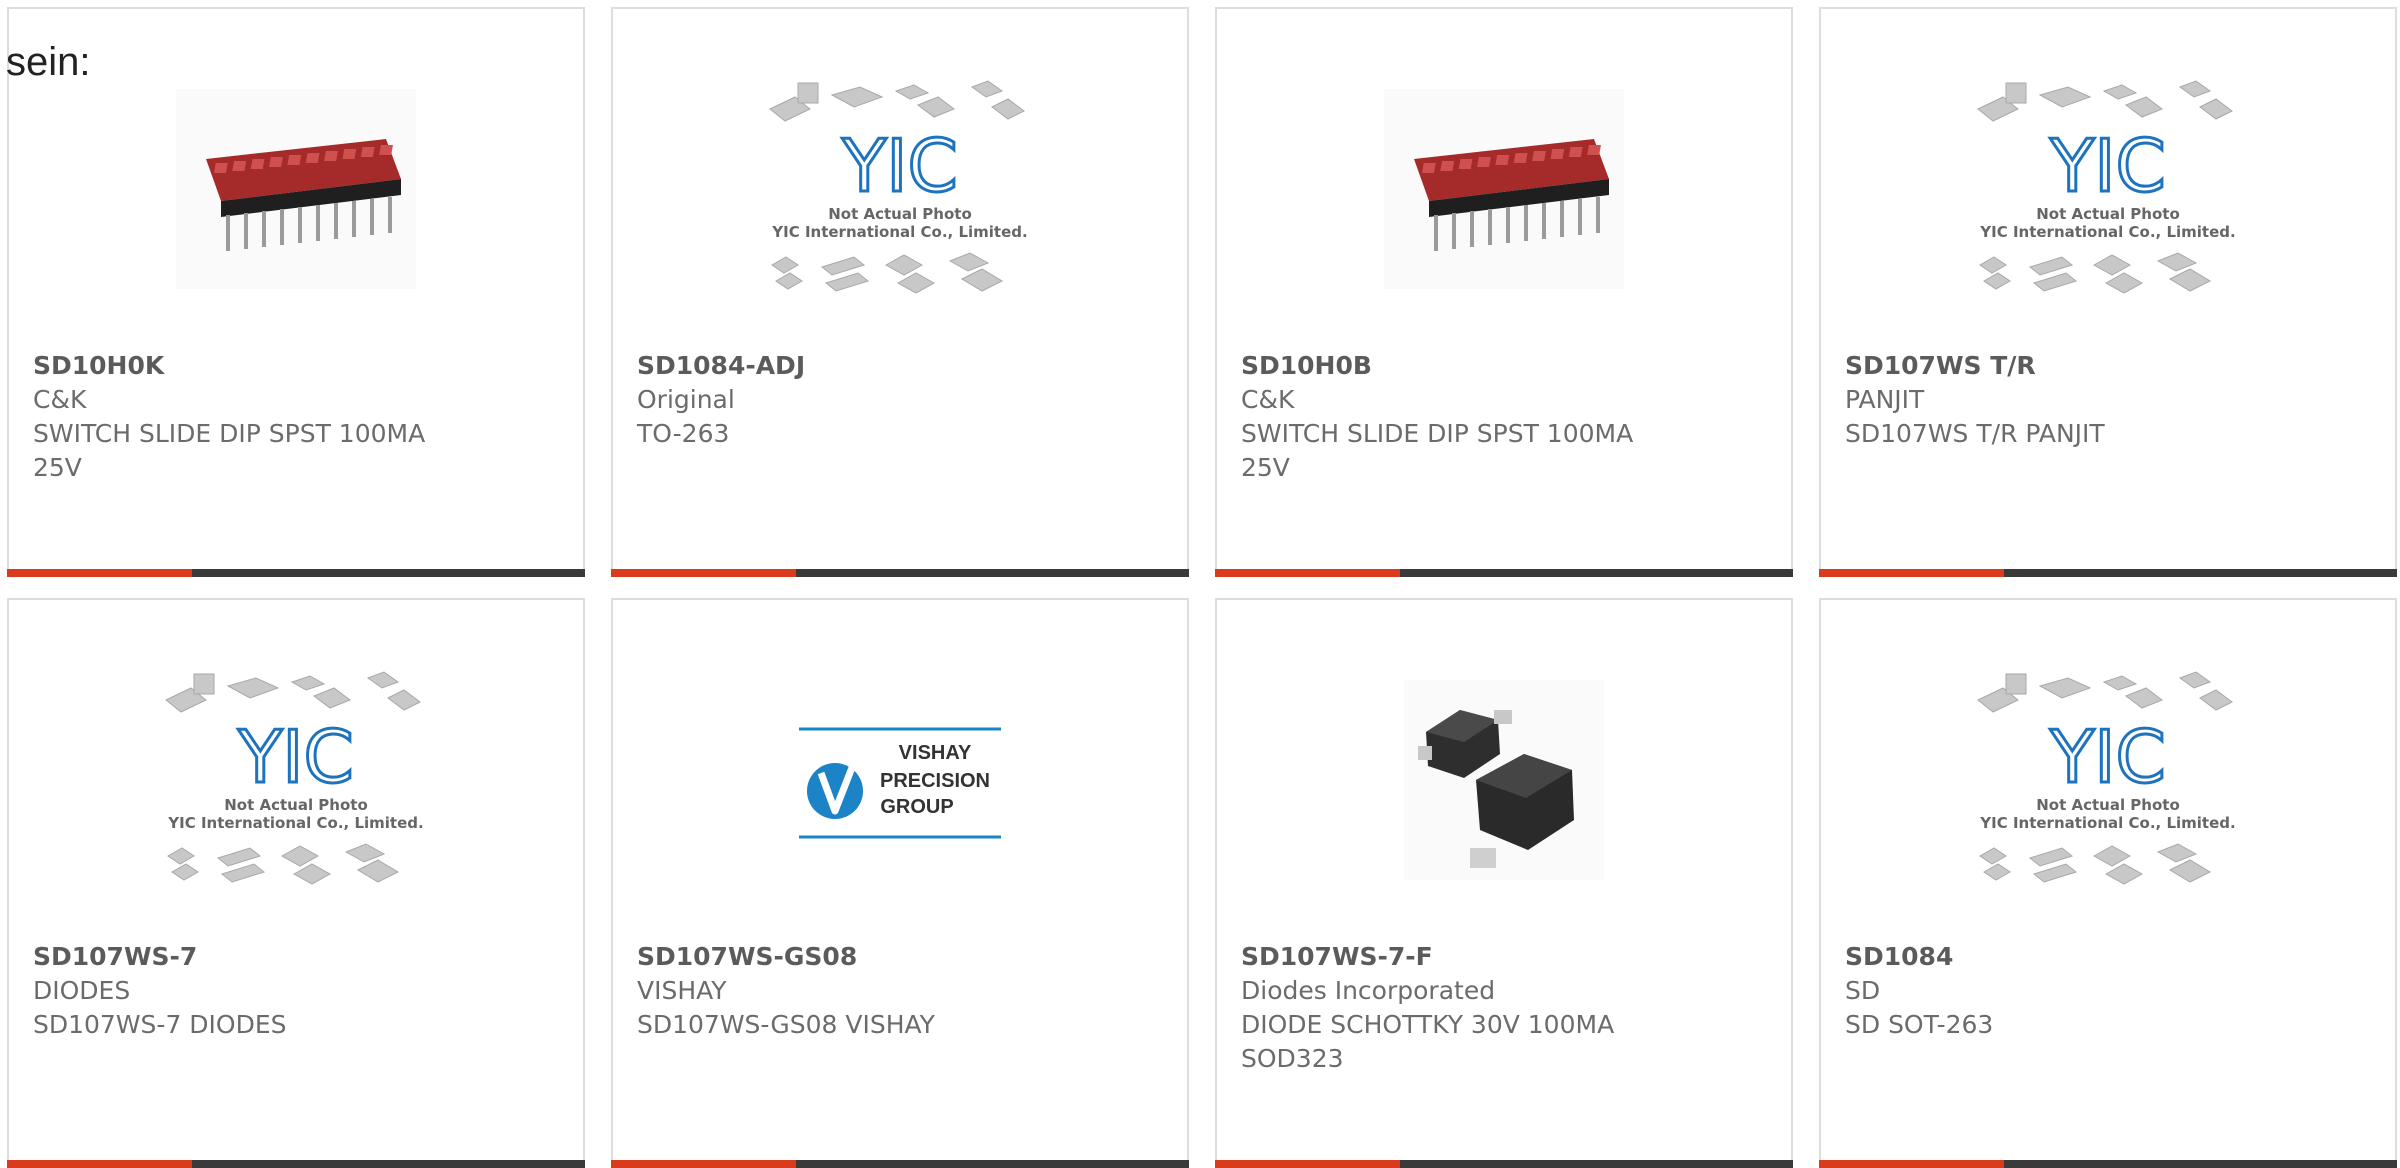  I want to click on product-description: SD107WS T/R PANJIT, so click(1975, 433).